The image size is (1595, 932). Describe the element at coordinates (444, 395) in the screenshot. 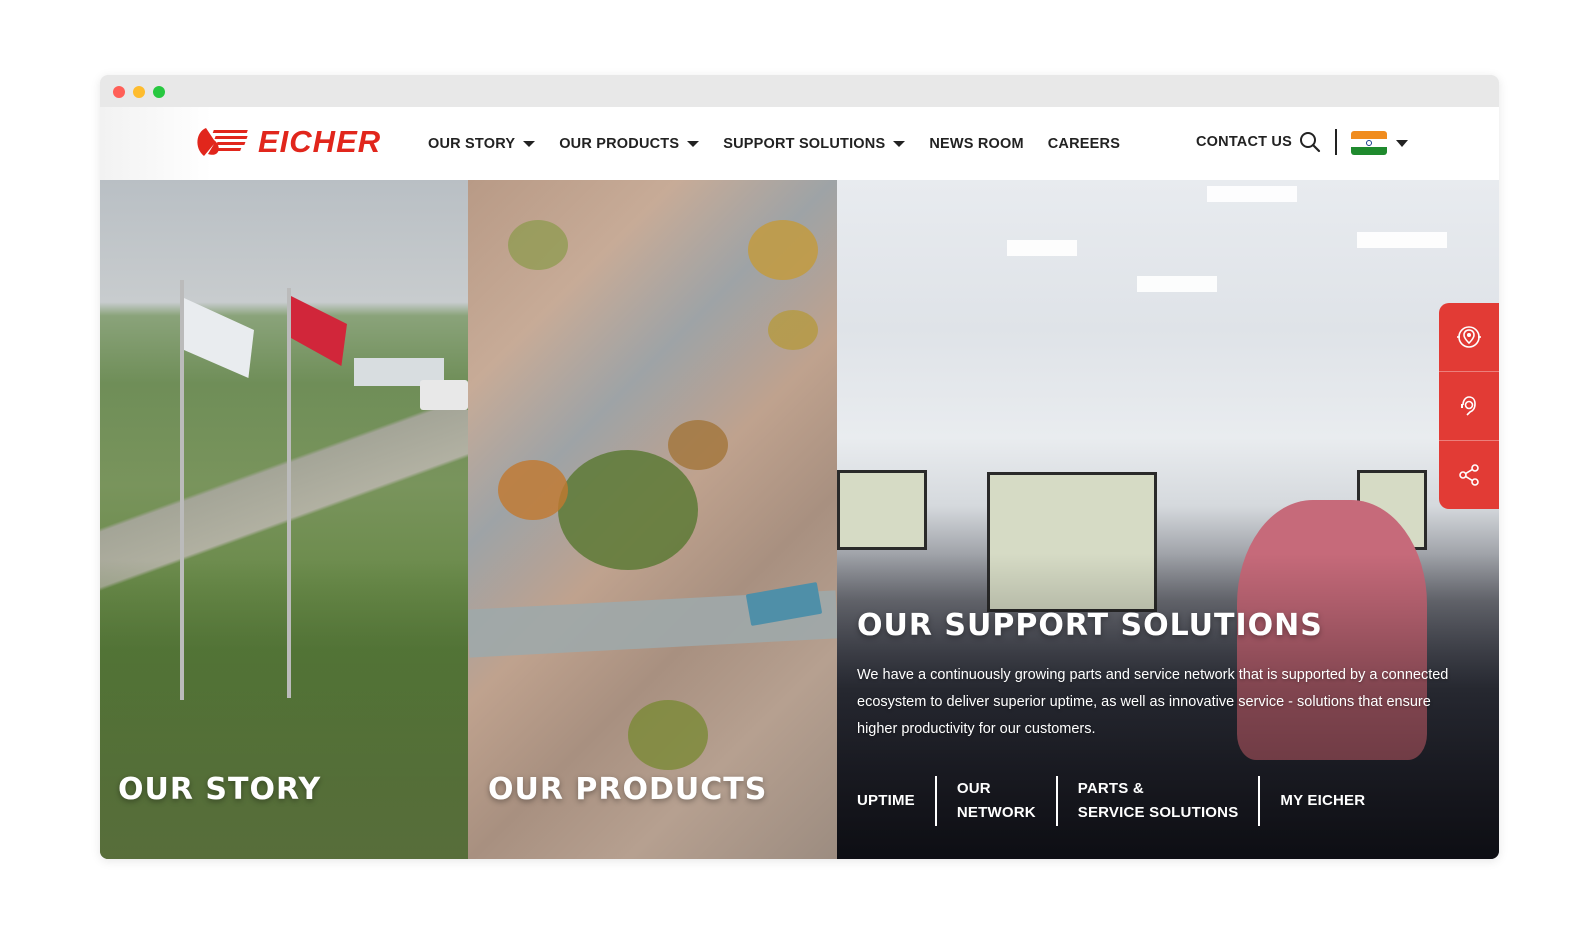

I see `story-image-bus` at that location.